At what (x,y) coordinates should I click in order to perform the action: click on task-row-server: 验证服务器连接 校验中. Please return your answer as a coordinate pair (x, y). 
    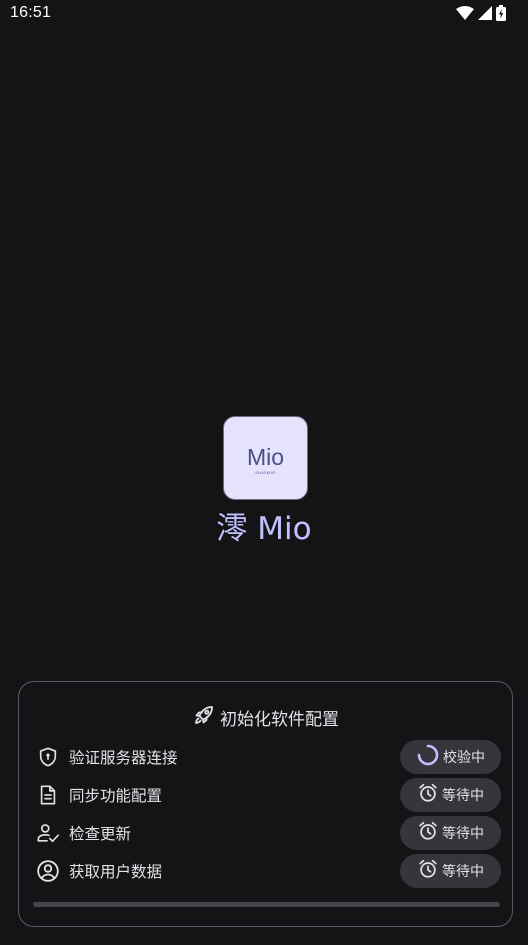
    Looking at the image, I should click on (268, 757).